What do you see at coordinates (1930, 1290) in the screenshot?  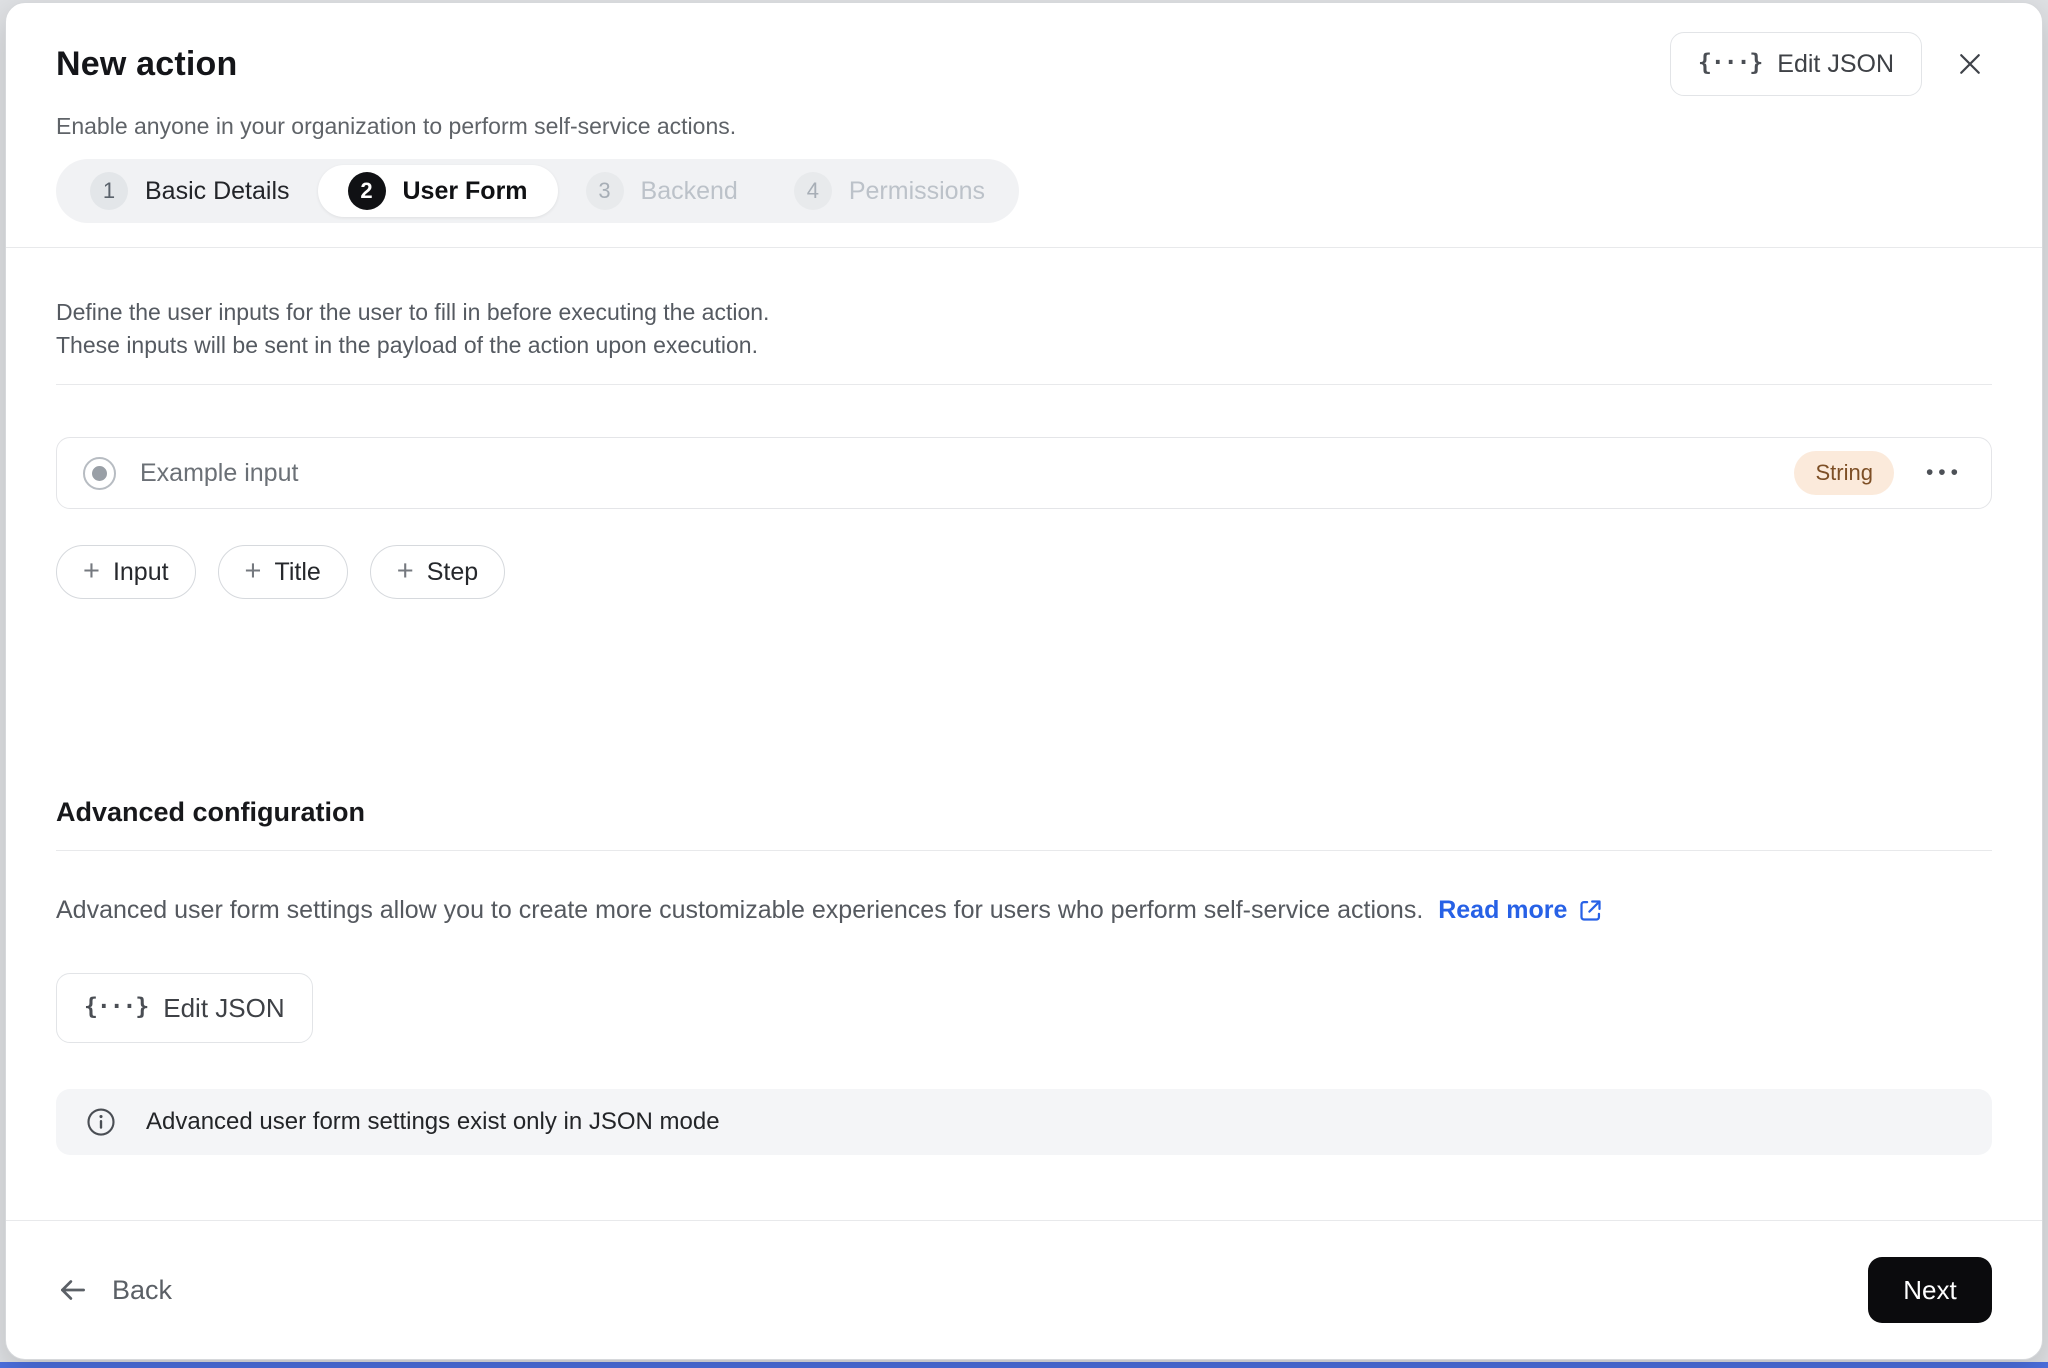 I see `next-button: Next` at bounding box center [1930, 1290].